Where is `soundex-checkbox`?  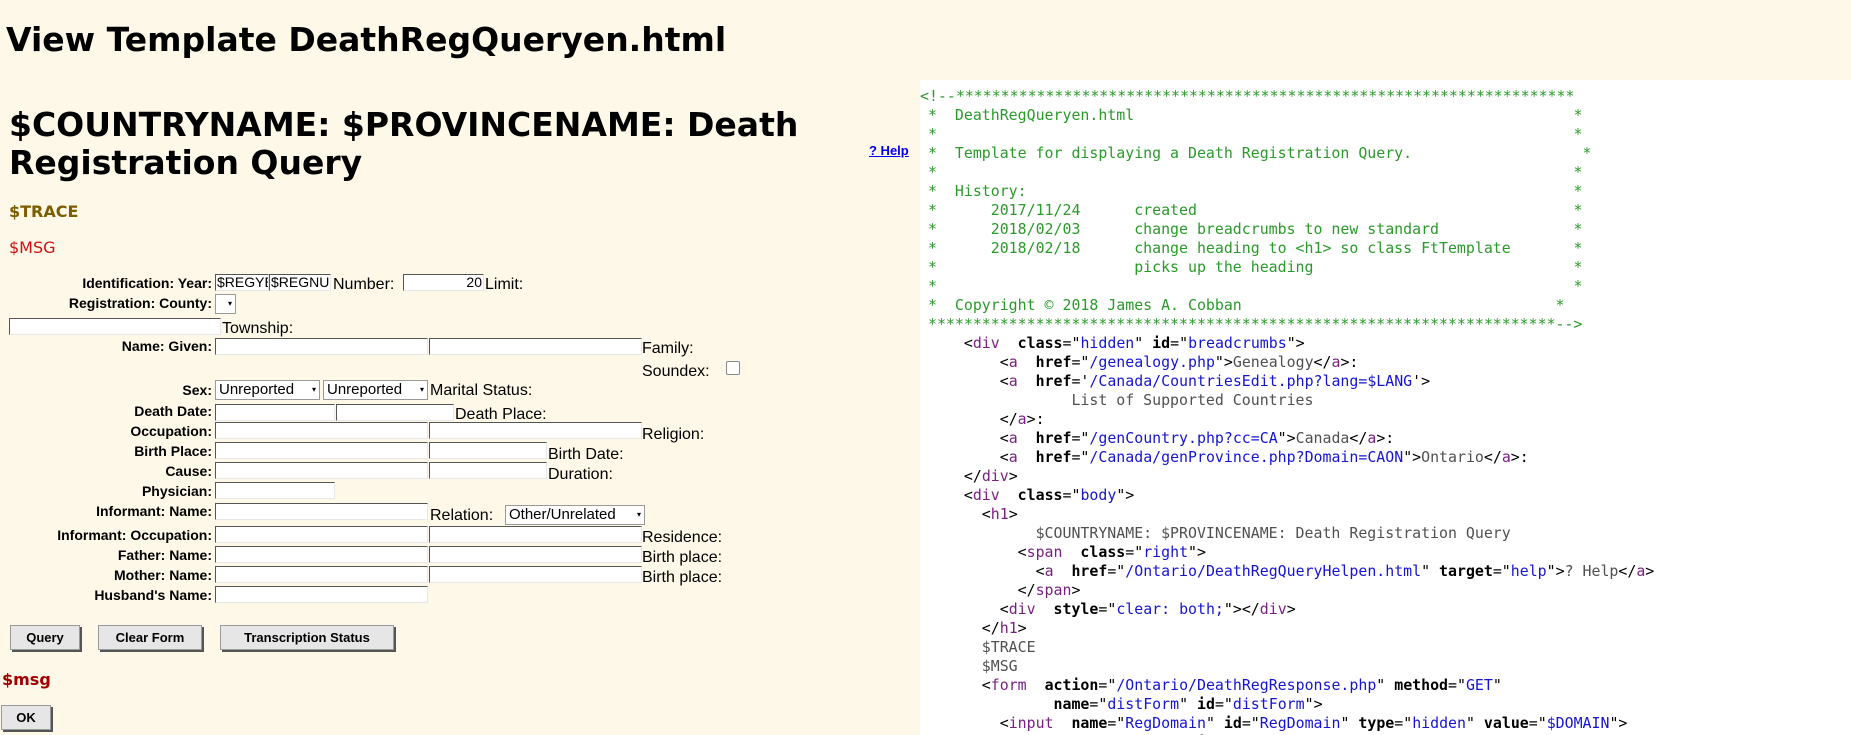
soundex-checkbox is located at coordinates (733, 368).